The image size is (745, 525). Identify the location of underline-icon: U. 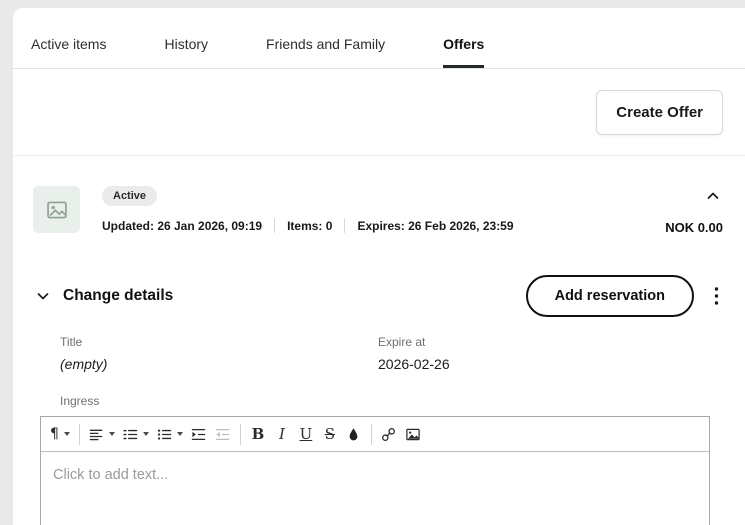
(306, 433).